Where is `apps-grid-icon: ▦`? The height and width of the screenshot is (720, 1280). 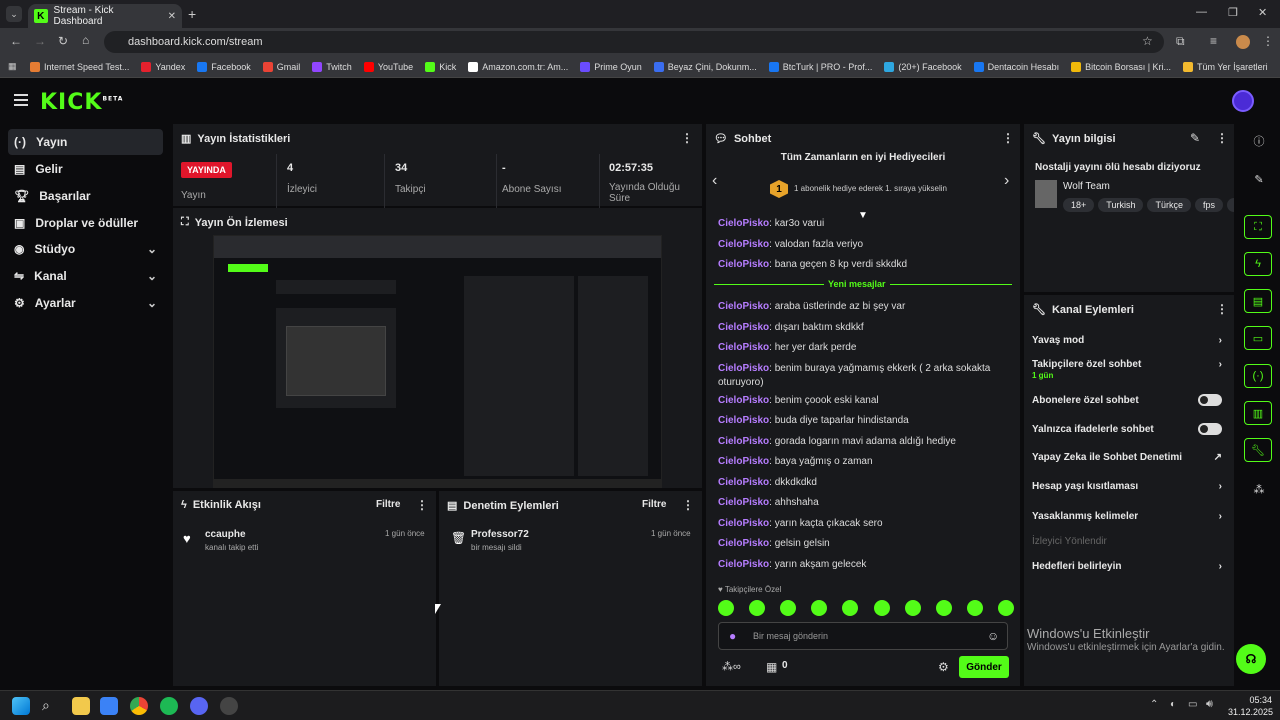 apps-grid-icon: ▦ is located at coordinates (12, 66).